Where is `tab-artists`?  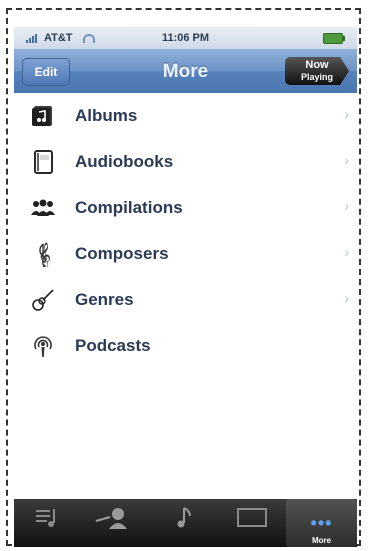
tab-artists is located at coordinates (116, 523).